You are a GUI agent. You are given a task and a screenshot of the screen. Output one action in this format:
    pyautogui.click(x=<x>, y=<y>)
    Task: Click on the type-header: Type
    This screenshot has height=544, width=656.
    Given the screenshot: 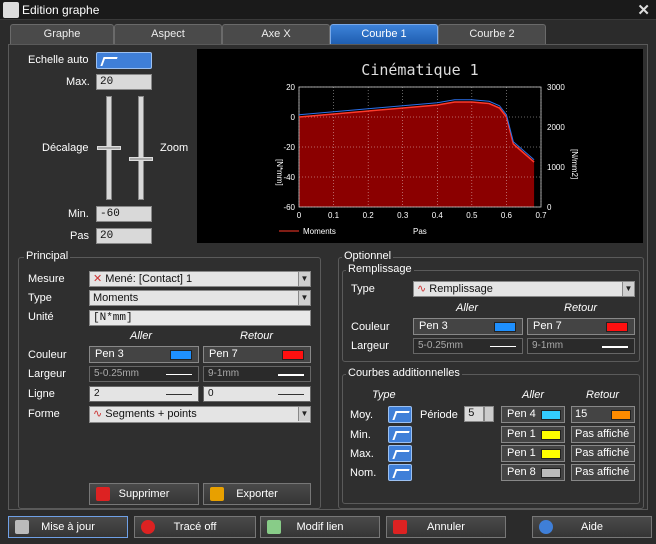 What is the action you would take?
    pyautogui.click(x=384, y=395)
    